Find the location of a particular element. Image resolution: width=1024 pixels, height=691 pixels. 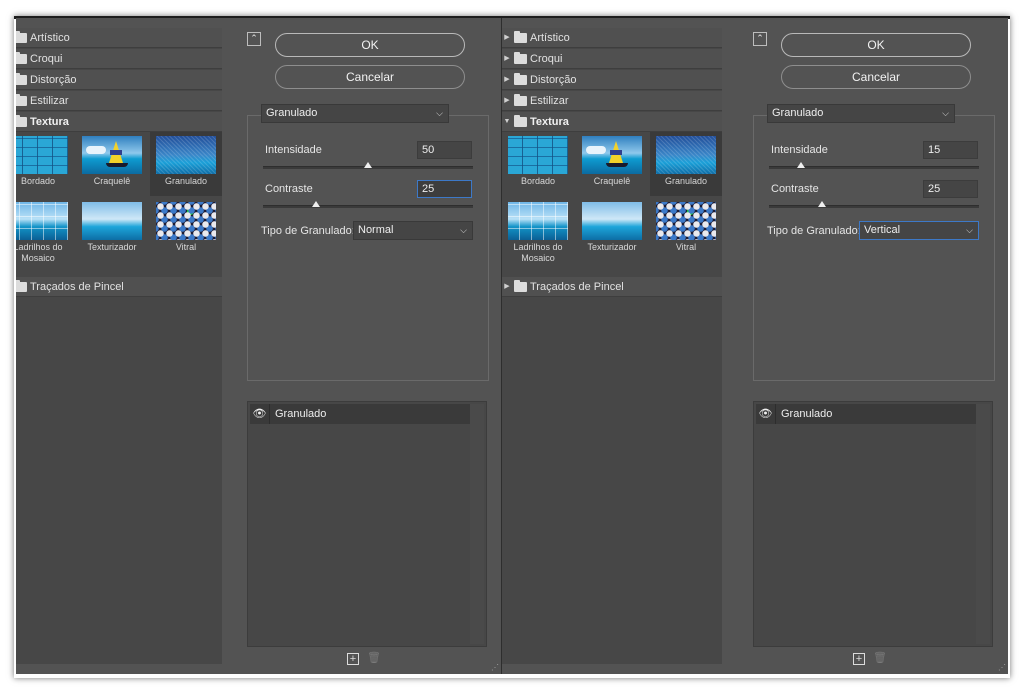

intensity-input: 50 is located at coordinates (444, 150).